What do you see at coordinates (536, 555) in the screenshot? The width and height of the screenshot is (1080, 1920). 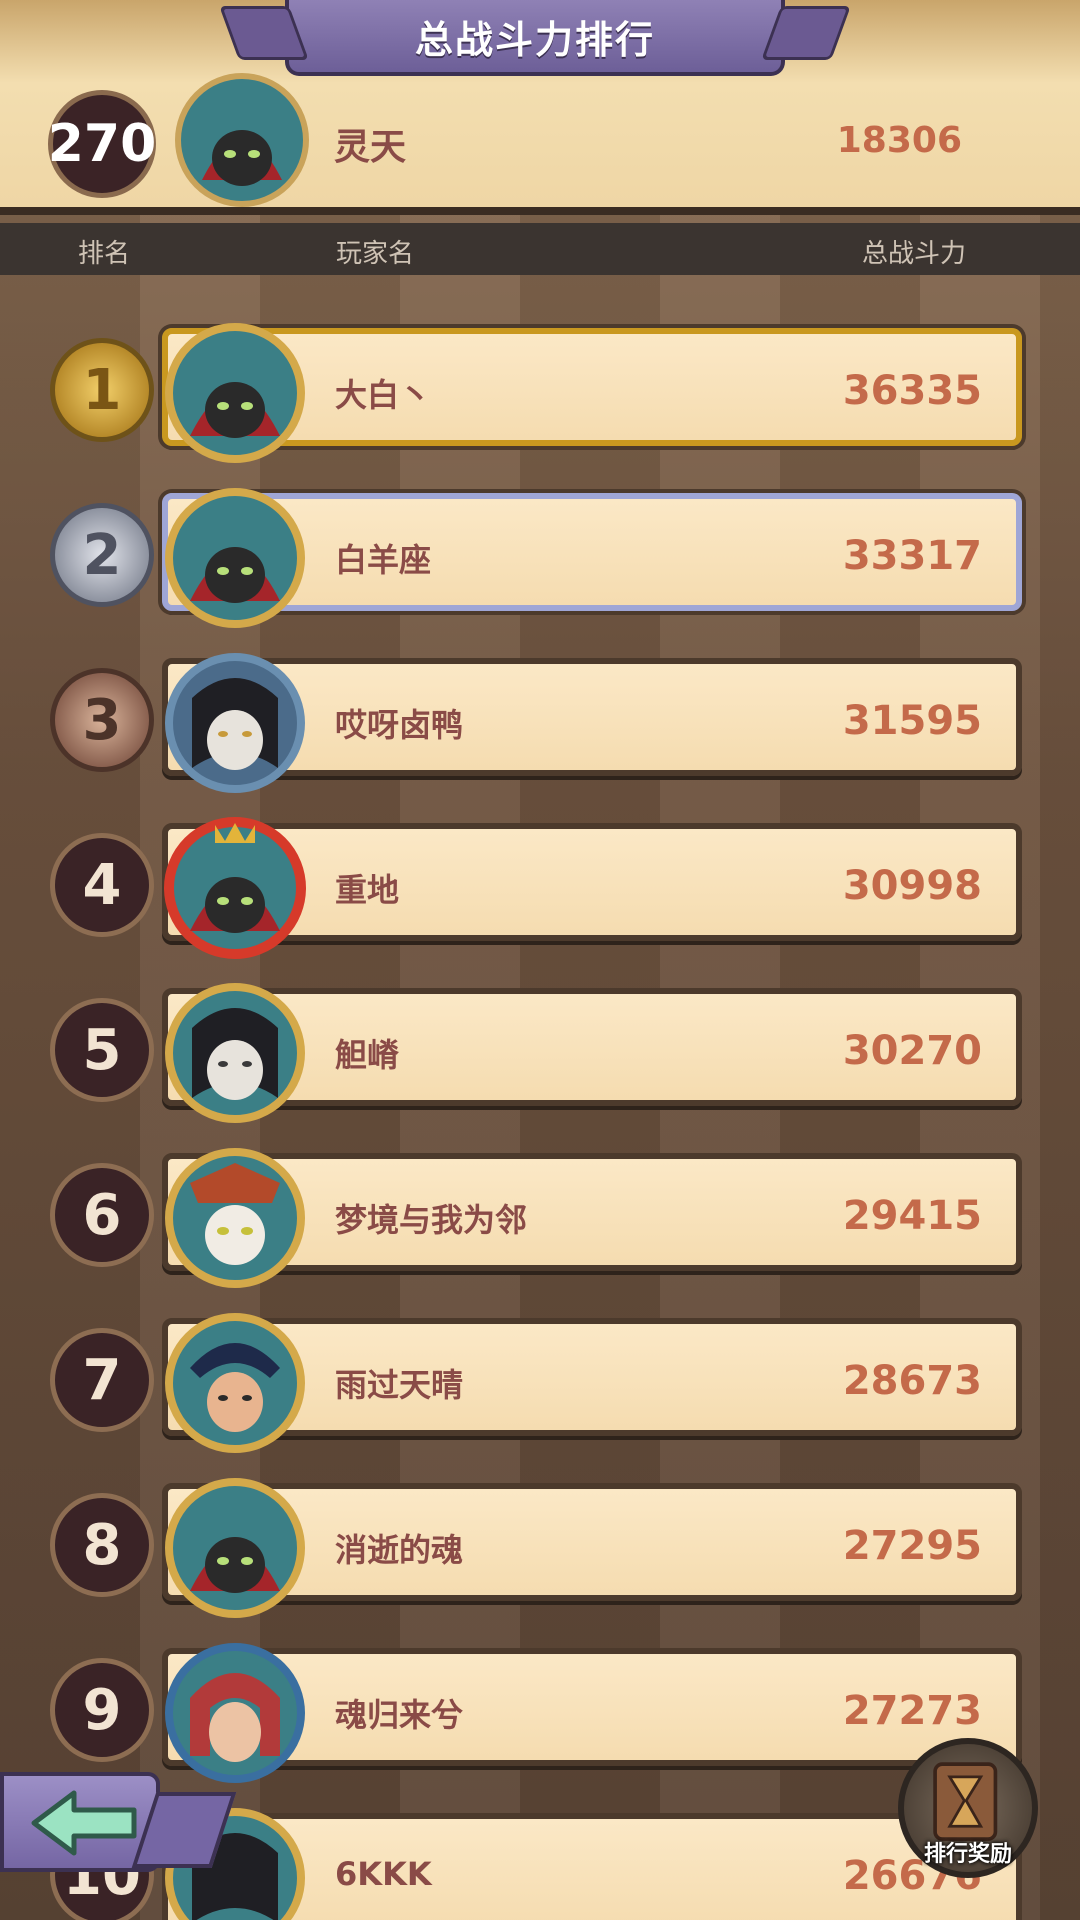 I see `leaderboard-row: 2 白羊座 33317` at bounding box center [536, 555].